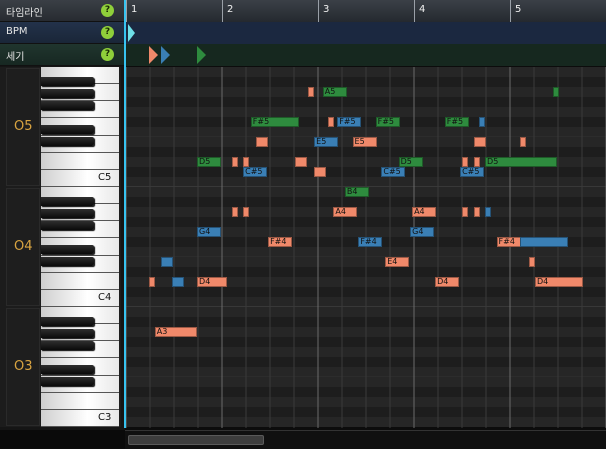 The height and width of the screenshot is (449, 606). Describe the element at coordinates (62, 11) in the screenshot. I see `track-header-timeline: 타임라인 ?` at that location.